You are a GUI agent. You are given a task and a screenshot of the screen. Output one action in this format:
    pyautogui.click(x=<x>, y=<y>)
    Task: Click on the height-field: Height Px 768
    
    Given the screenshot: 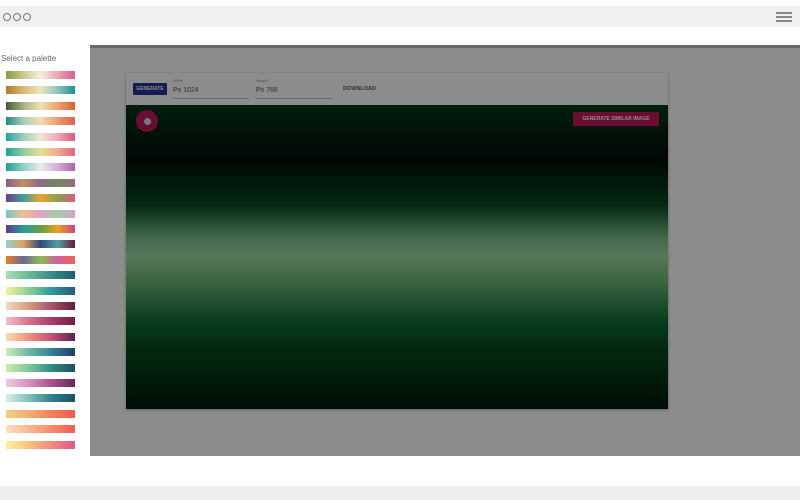 What is the action you would take?
    pyautogui.click(x=294, y=88)
    